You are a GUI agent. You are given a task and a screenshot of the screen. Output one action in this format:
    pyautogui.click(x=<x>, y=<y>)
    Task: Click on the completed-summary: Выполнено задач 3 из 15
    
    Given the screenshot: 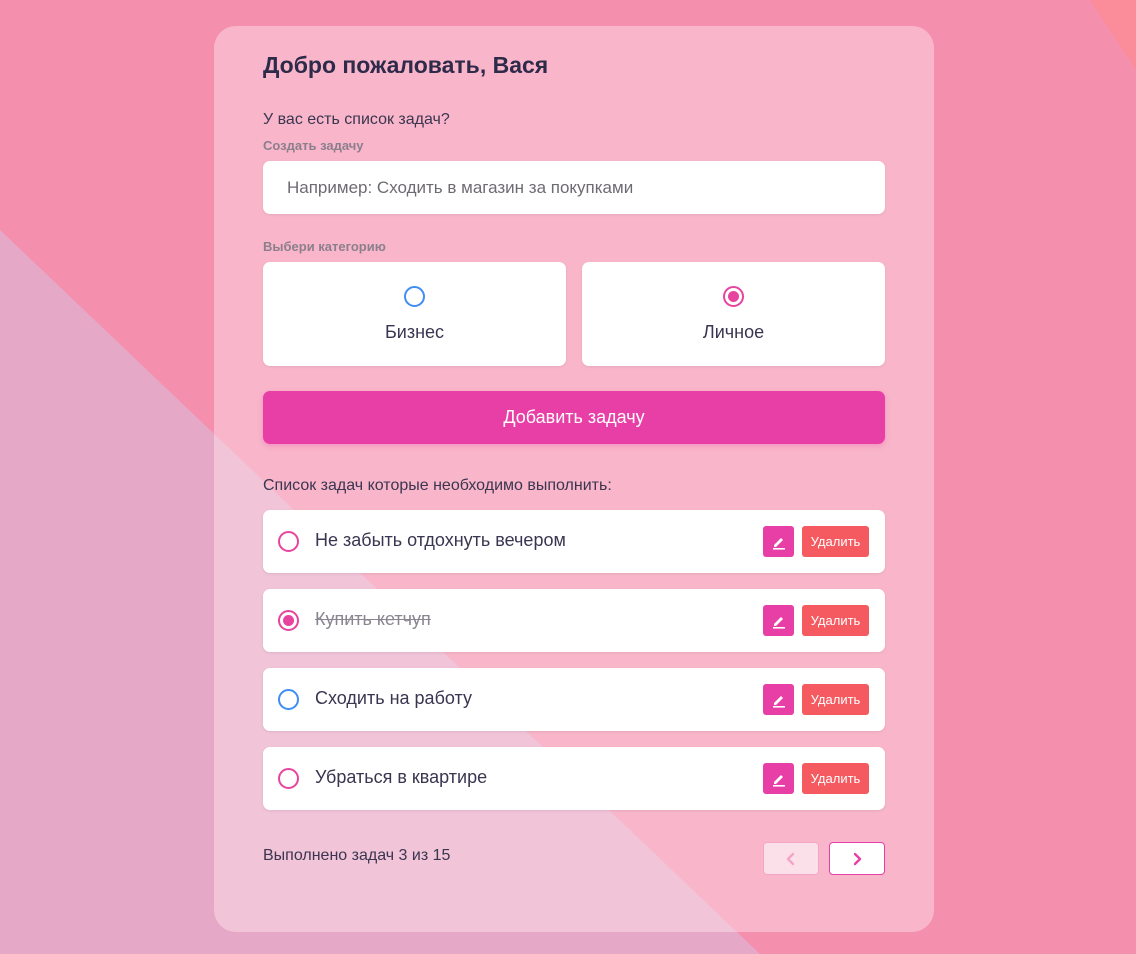 What is the action you would take?
    pyautogui.click(x=357, y=855)
    